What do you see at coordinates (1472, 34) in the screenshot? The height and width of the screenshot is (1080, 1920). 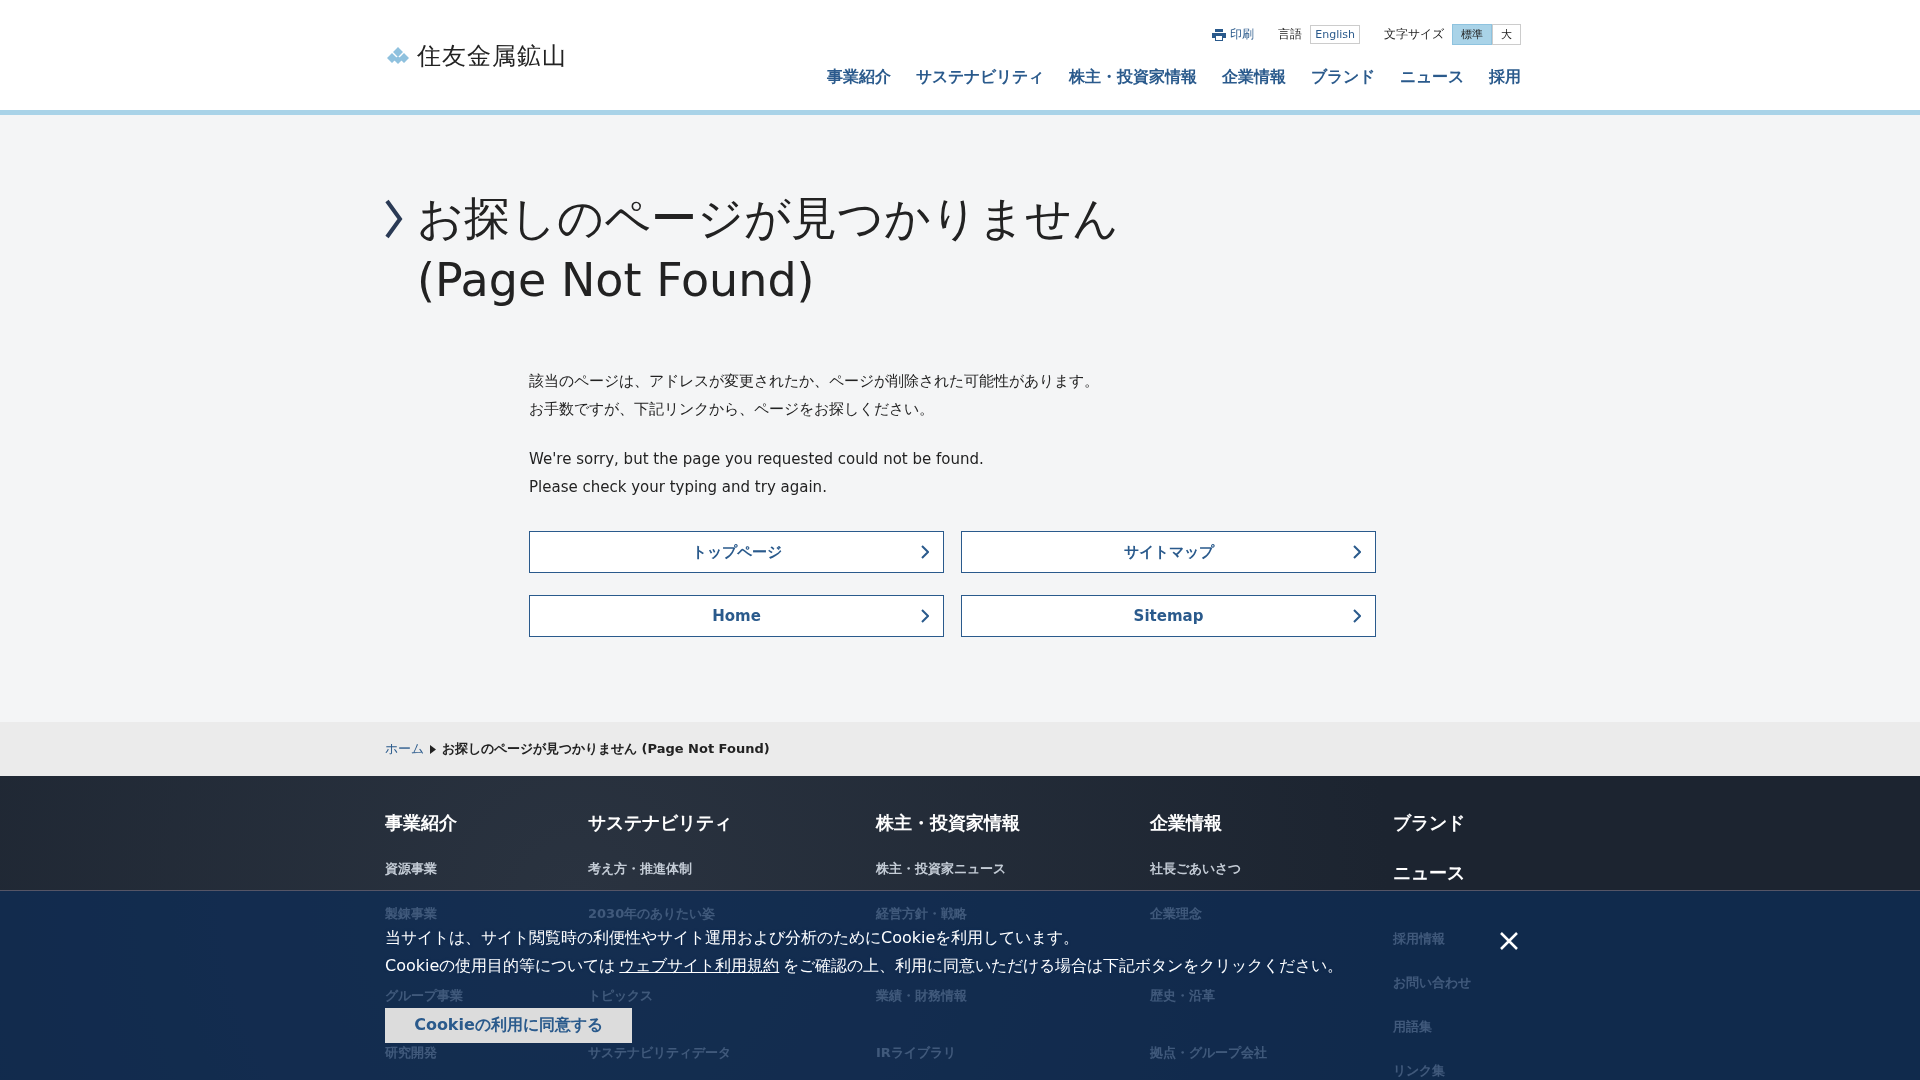 I see `font-size-button: 標準` at bounding box center [1472, 34].